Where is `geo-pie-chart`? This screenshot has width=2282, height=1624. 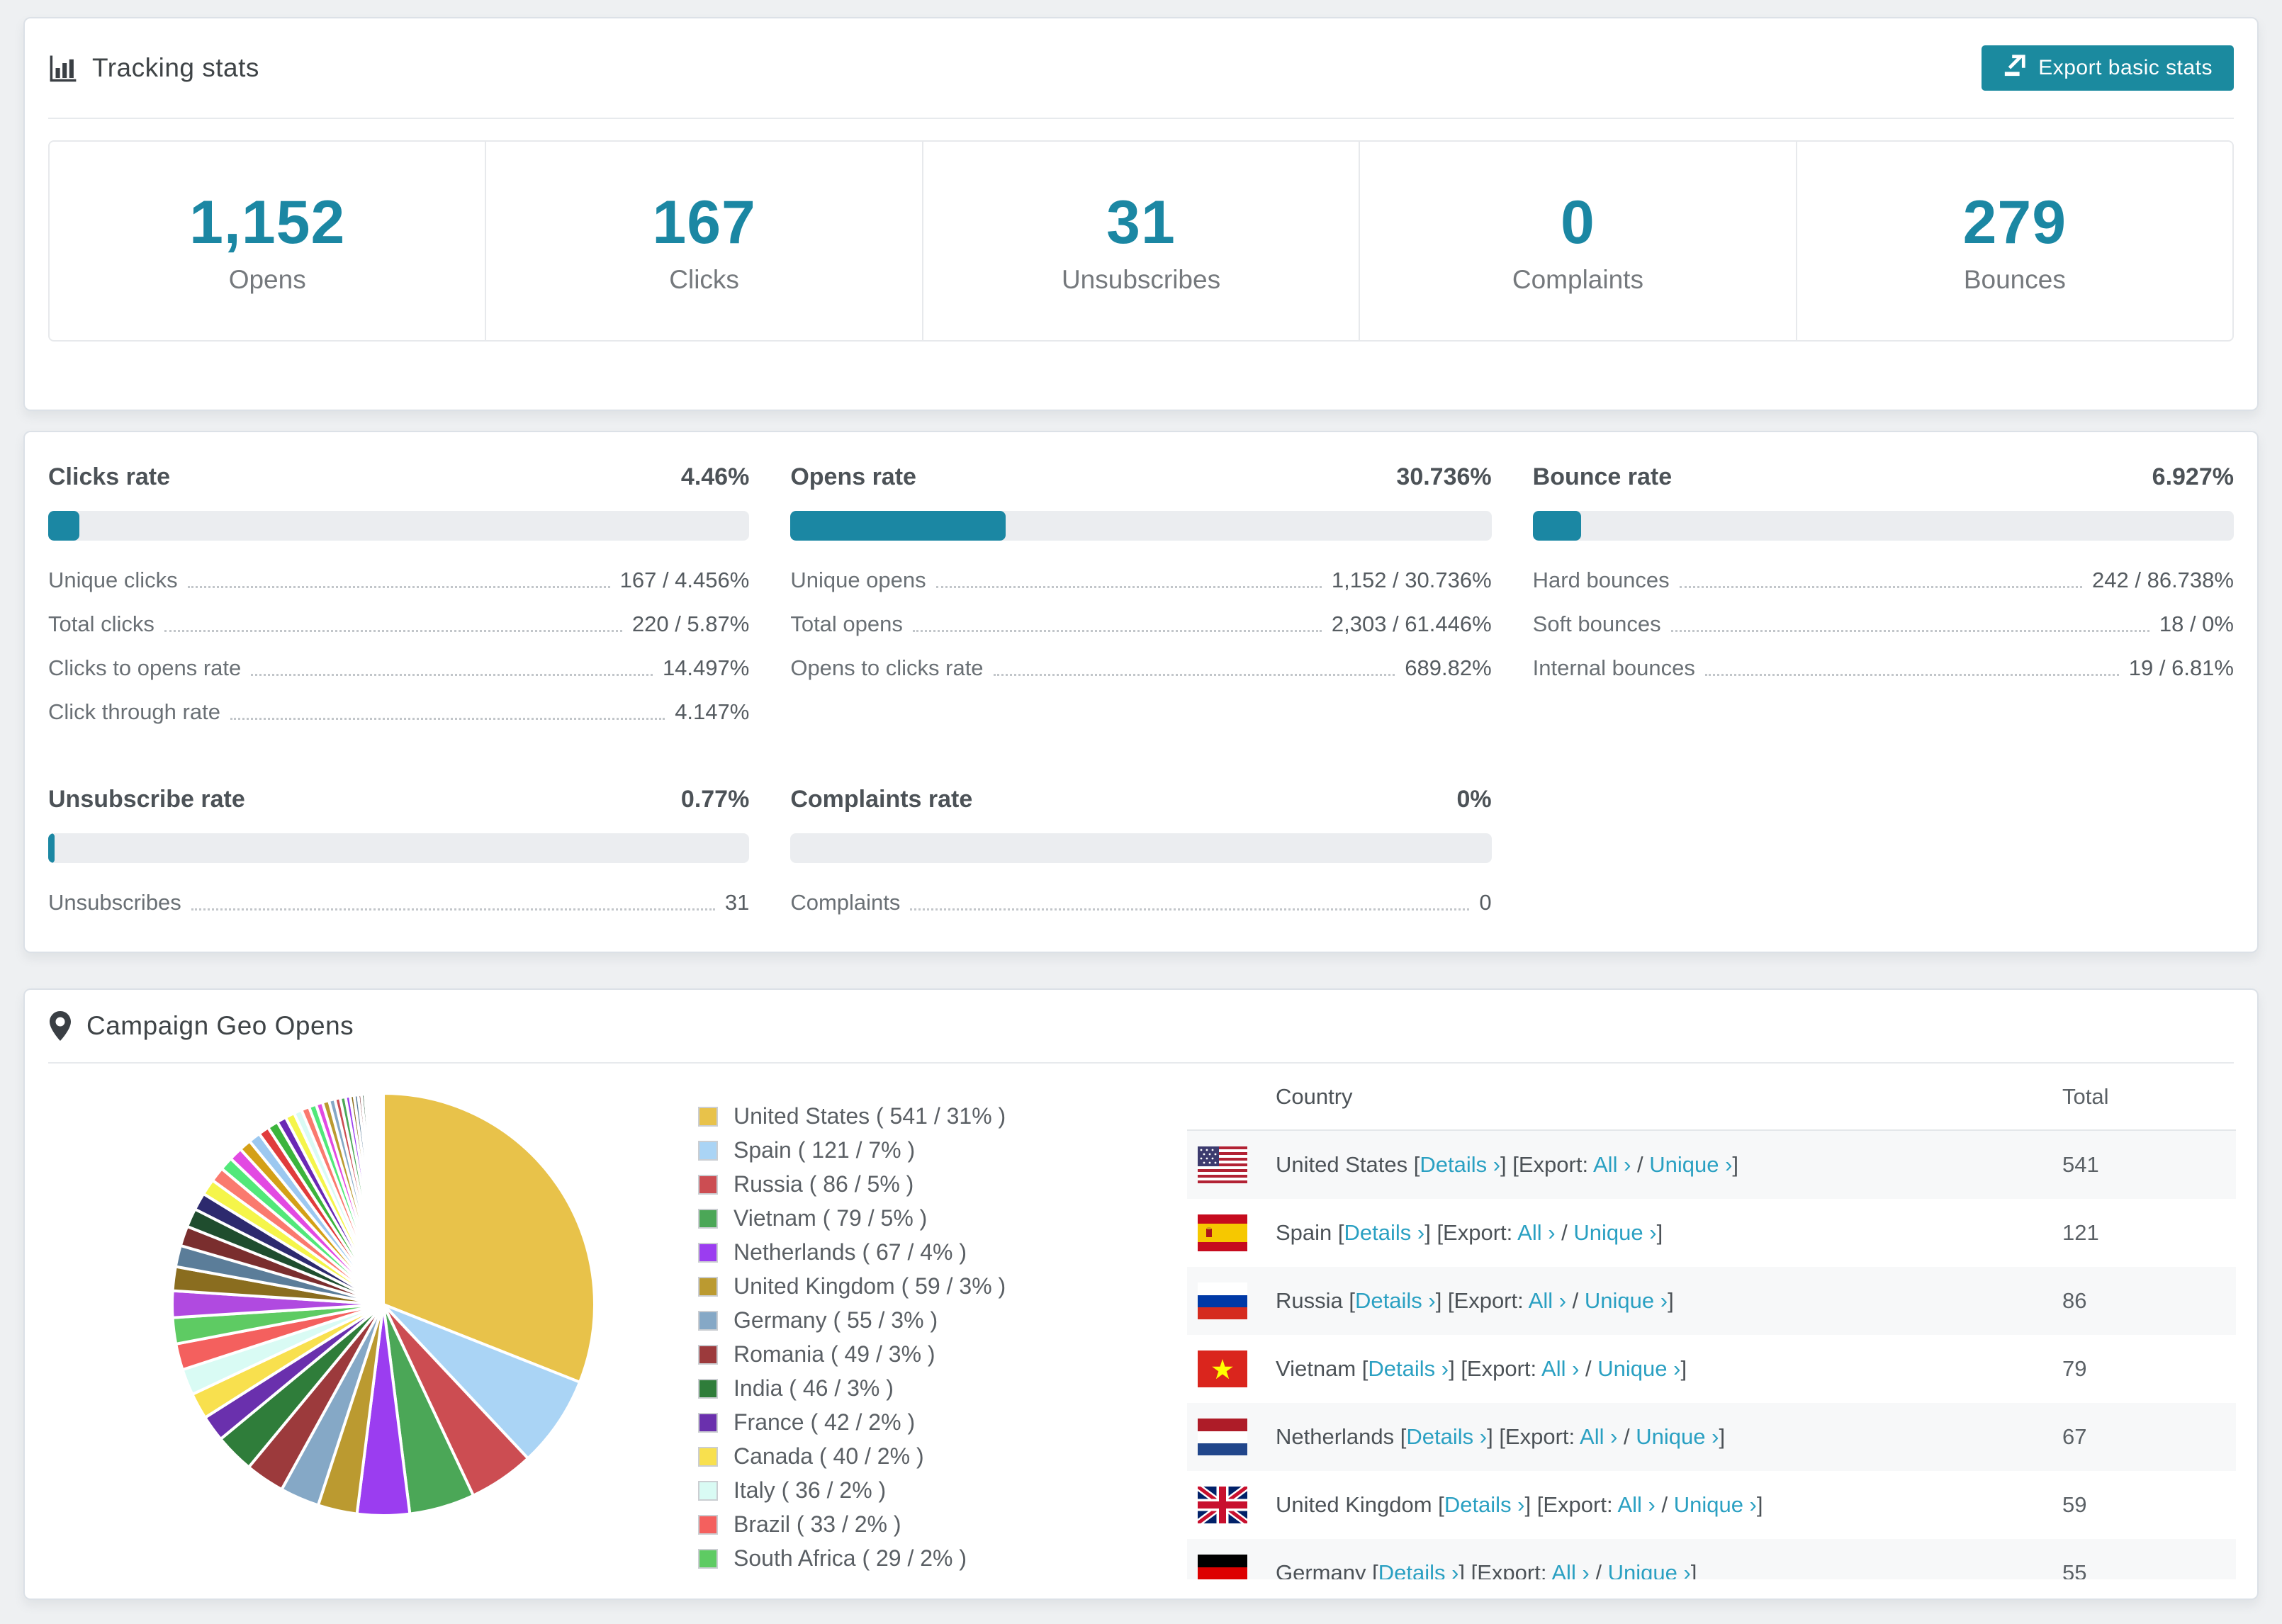
geo-pie-chart is located at coordinates (384, 1304).